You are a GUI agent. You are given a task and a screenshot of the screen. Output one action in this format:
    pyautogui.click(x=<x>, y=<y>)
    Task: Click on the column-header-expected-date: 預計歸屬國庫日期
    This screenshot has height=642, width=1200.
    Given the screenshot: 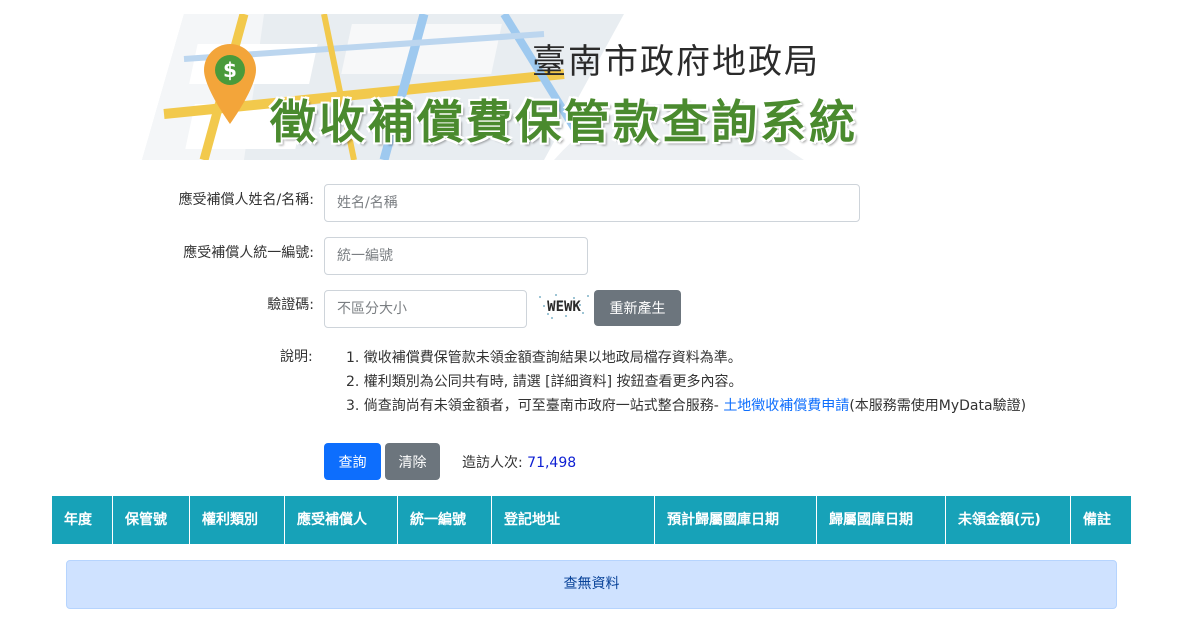 What is the action you would take?
    pyautogui.click(x=736, y=520)
    